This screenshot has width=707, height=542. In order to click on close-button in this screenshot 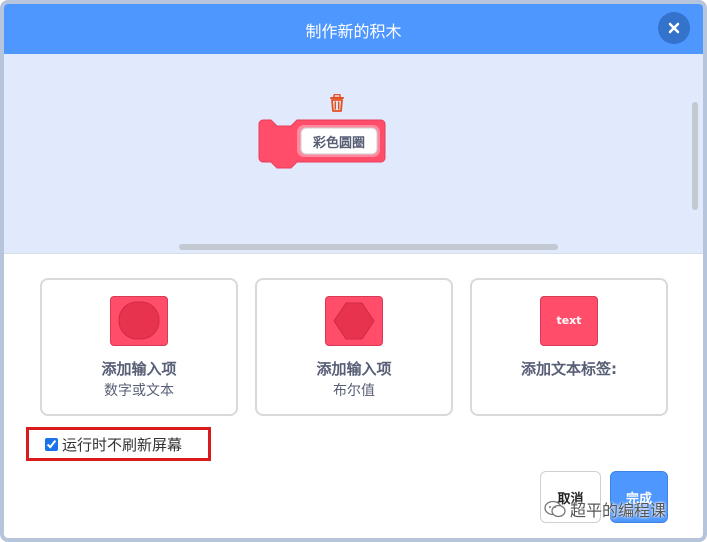, I will do `click(674, 28)`.